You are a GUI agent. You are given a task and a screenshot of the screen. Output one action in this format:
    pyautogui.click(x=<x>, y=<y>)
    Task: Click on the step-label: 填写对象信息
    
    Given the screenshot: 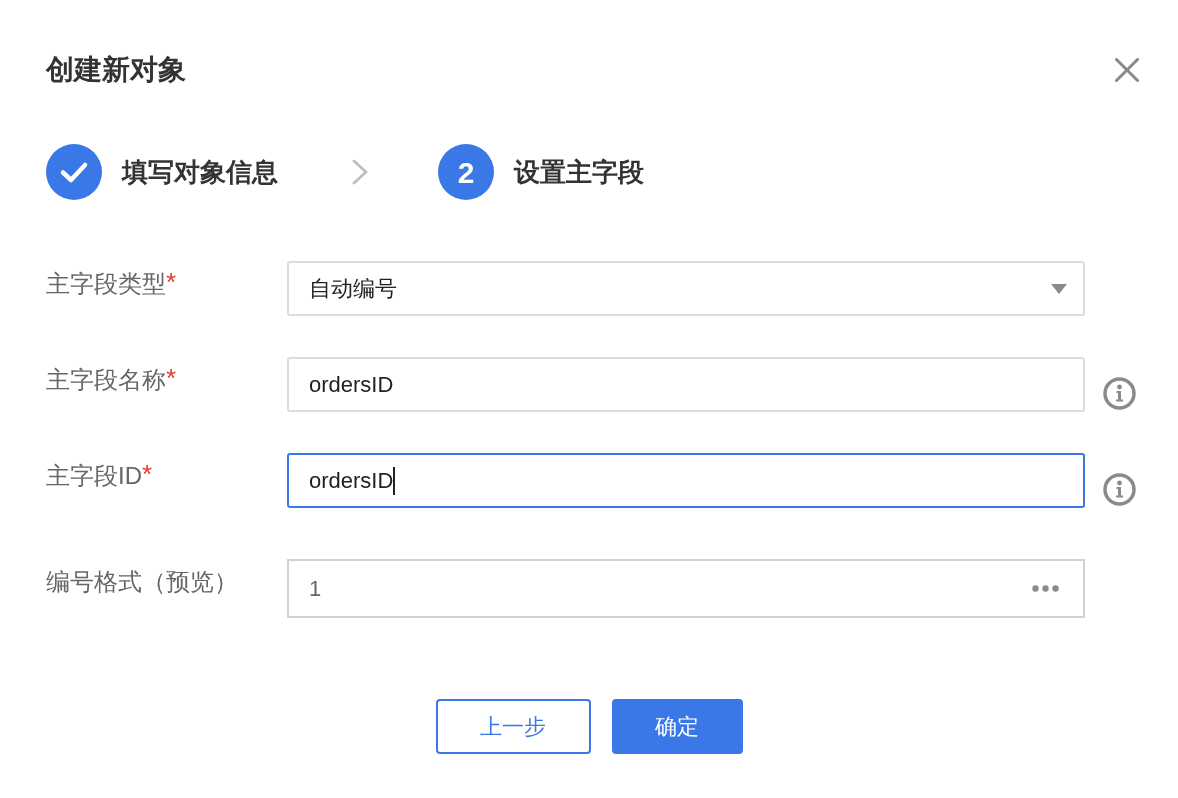 What is the action you would take?
    pyautogui.click(x=200, y=172)
    